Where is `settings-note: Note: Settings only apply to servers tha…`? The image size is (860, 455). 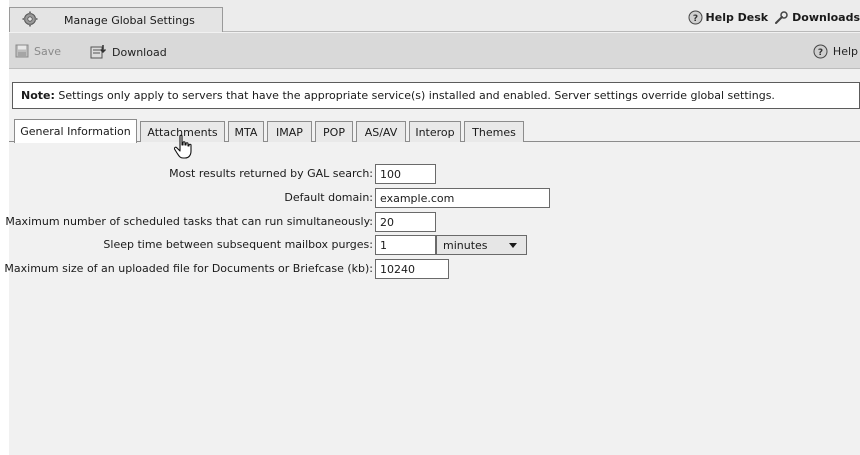
settings-note: Note: Settings only apply to servers tha… is located at coordinates (436, 95).